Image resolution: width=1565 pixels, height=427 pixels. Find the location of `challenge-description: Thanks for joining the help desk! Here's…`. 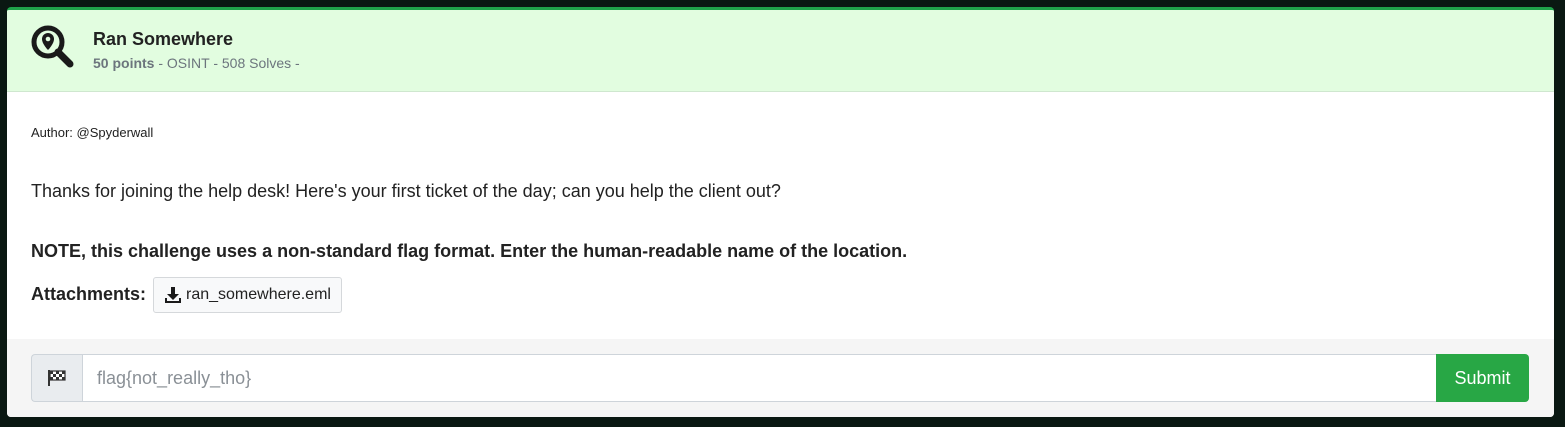

challenge-description: Thanks for joining the help desk! Here's… is located at coordinates (406, 191).